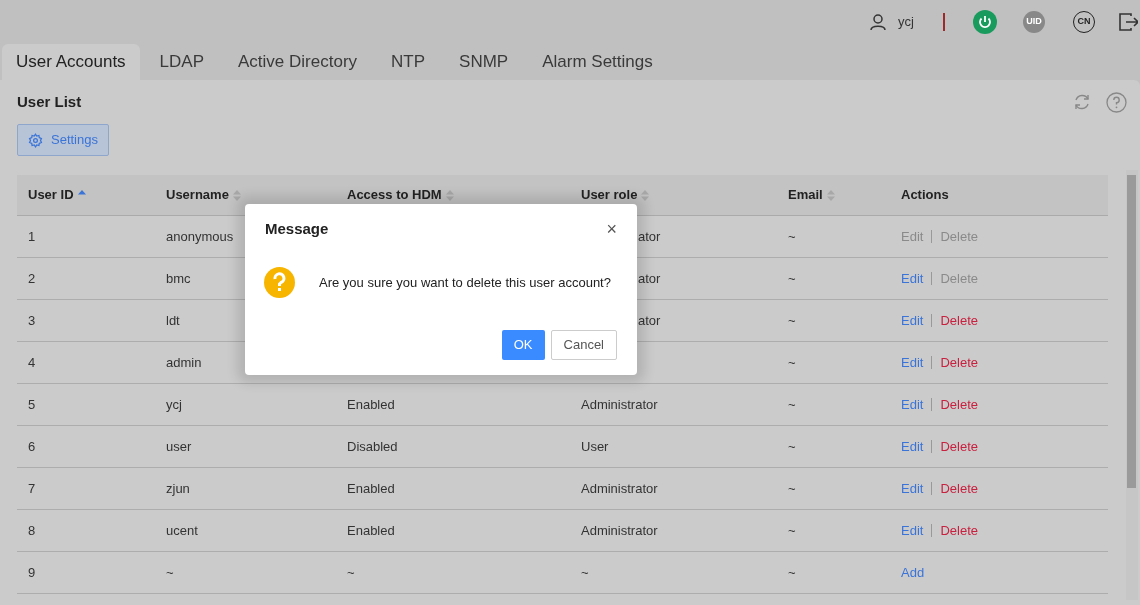  Describe the element at coordinates (173, 320) in the screenshot. I see `table-cell: ldt` at that location.